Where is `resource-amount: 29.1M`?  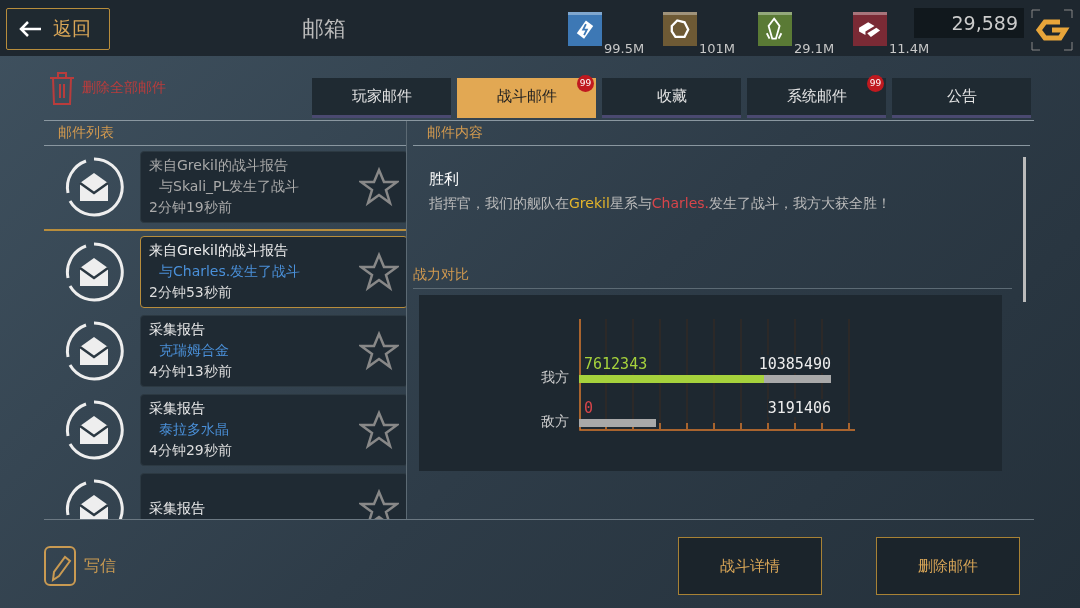
resource-amount: 29.1M is located at coordinates (814, 48).